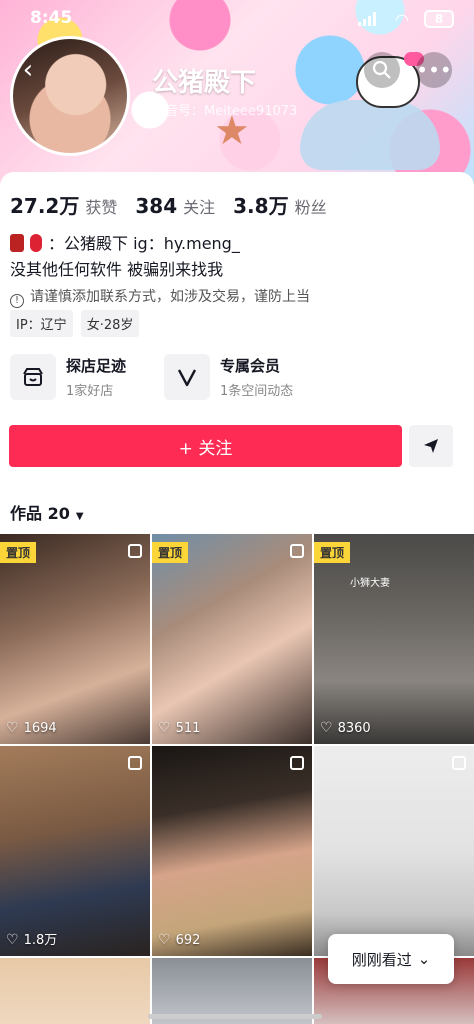 The height and width of the screenshot is (1024, 474). I want to click on warning-icon: !, so click(17, 301).